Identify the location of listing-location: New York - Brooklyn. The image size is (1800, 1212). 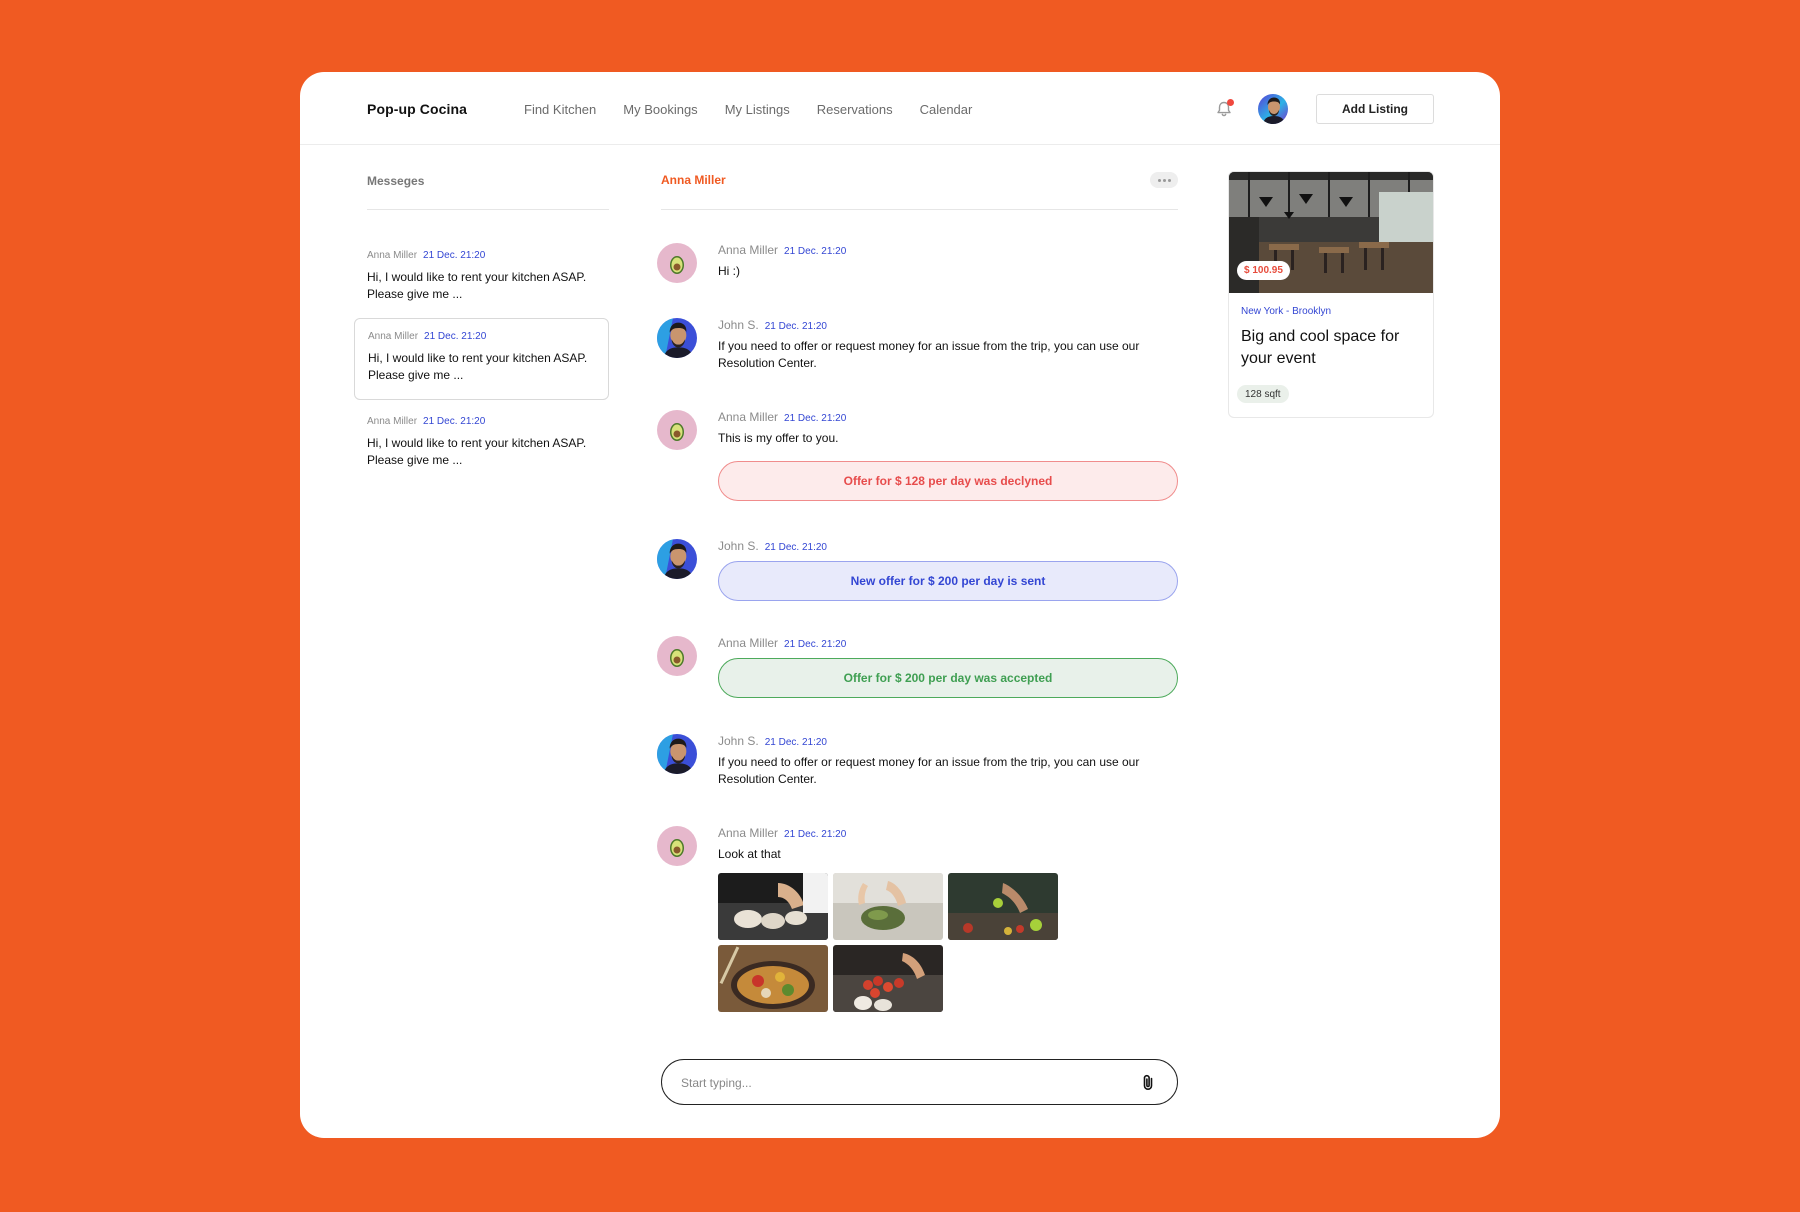
(1286, 311).